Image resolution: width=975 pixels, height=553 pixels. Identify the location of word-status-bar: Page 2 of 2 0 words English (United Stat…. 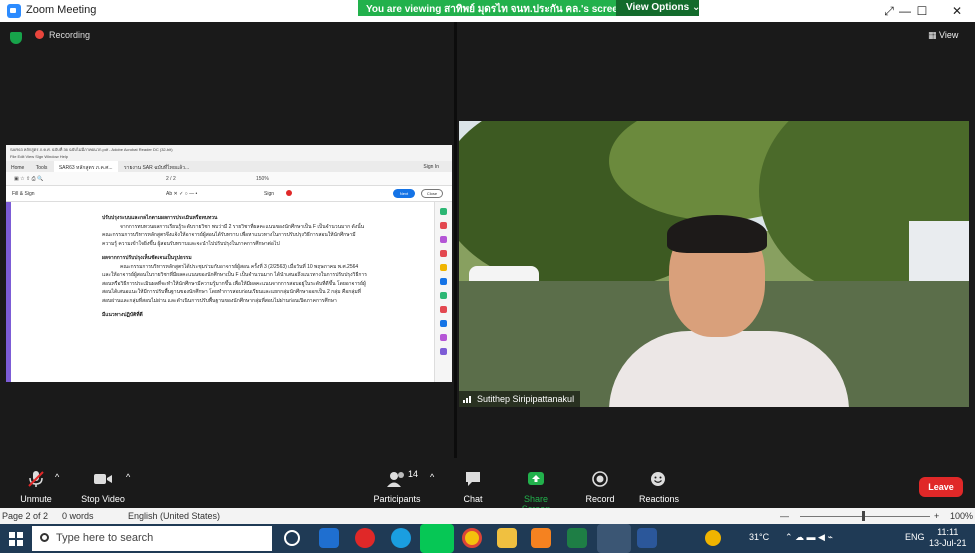
(487, 516).